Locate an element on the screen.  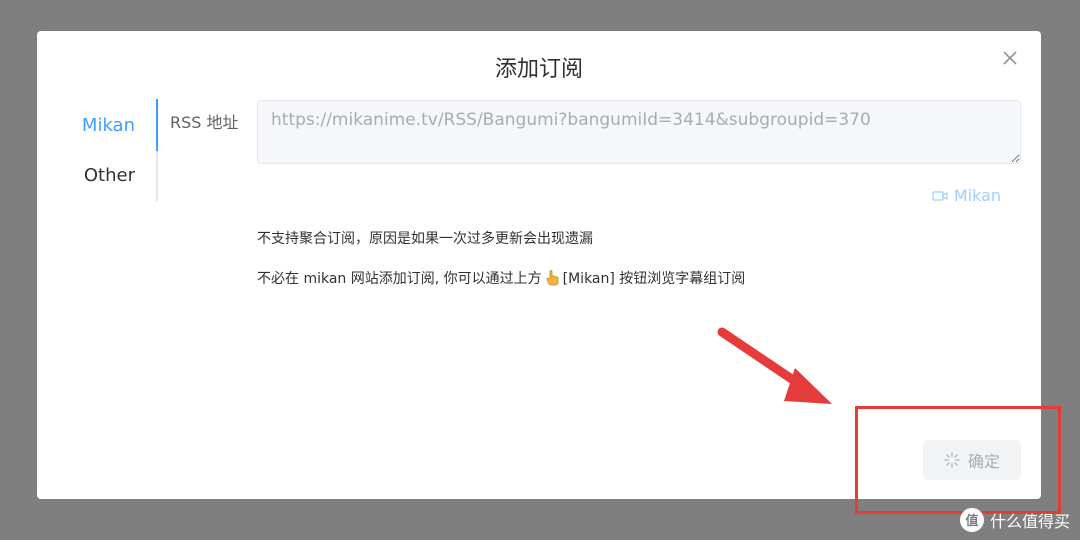
close-button is located at coordinates (1010, 58).